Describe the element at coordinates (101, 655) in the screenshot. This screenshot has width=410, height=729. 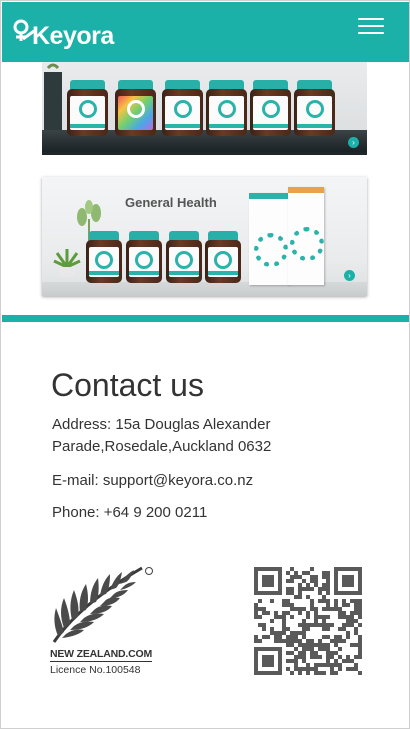
I see `nz-logo-text: NEW ZEALAND.COM` at that location.